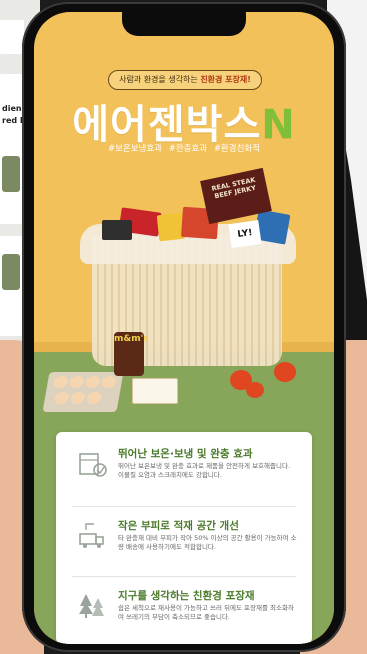  What do you see at coordinates (237, 149) in the screenshot?
I see `hashtag: #환경친화적` at bounding box center [237, 149].